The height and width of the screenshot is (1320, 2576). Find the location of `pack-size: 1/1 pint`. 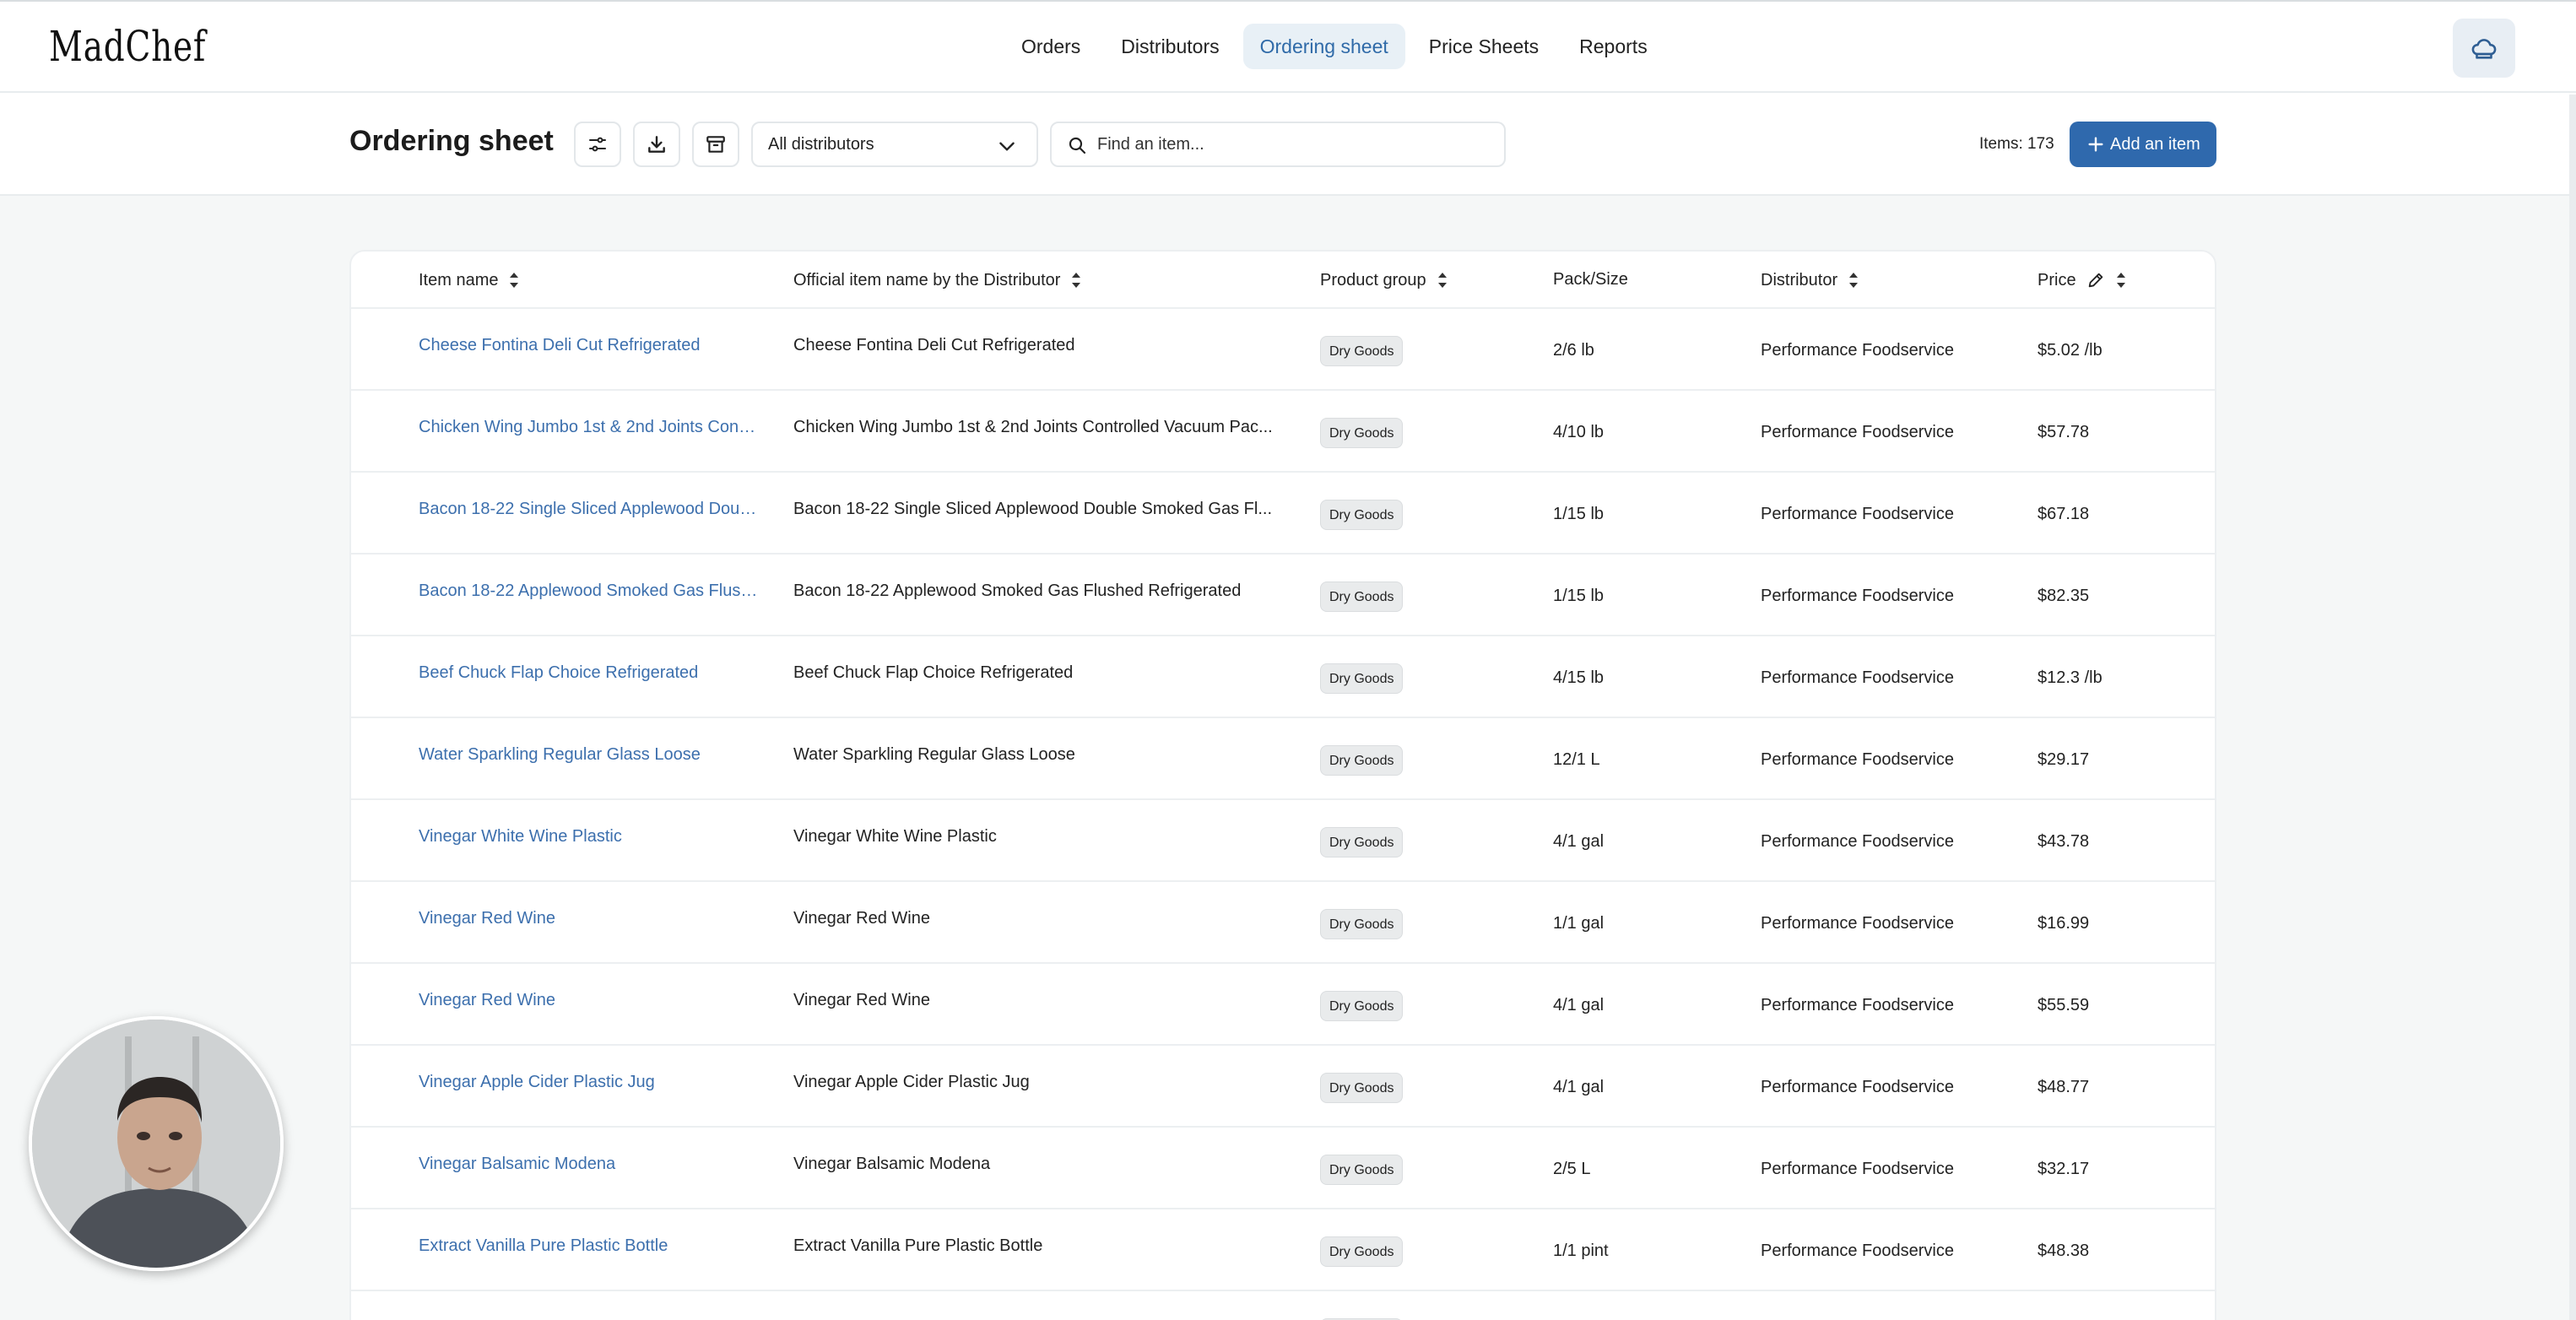

pack-size: 1/1 pint is located at coordinates (1581, 1251).